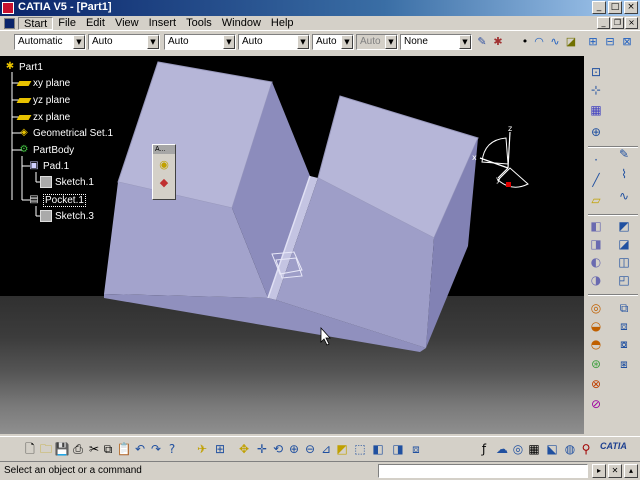 This screenshot has width=640, height=480. Describe the element at coordinates (310, 449) in the screenshot. I see `zoom-out-icon: ⊖` at that location.